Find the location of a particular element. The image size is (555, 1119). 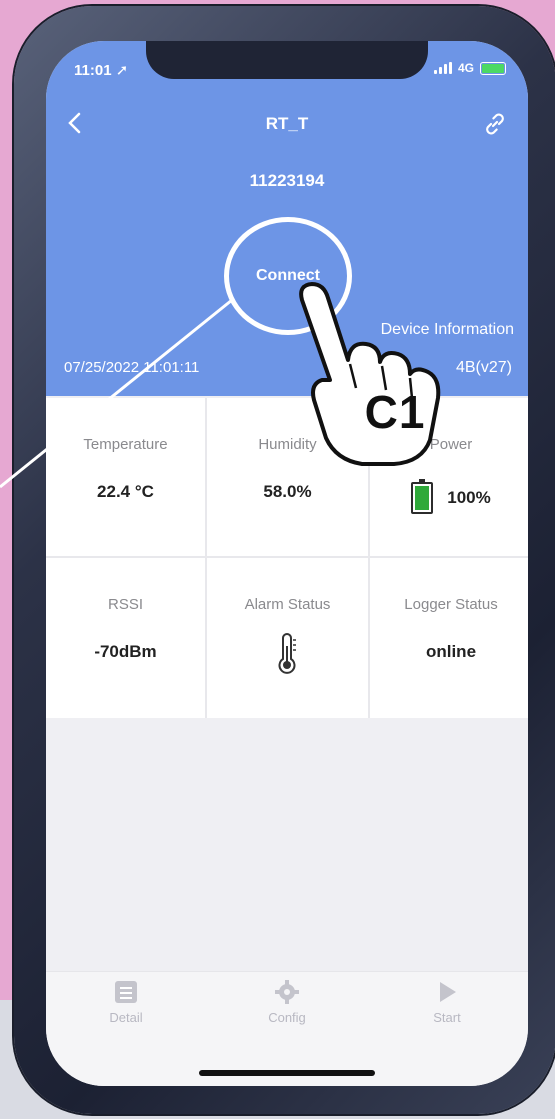

home-indicator is located at coordinates (287, 1073).